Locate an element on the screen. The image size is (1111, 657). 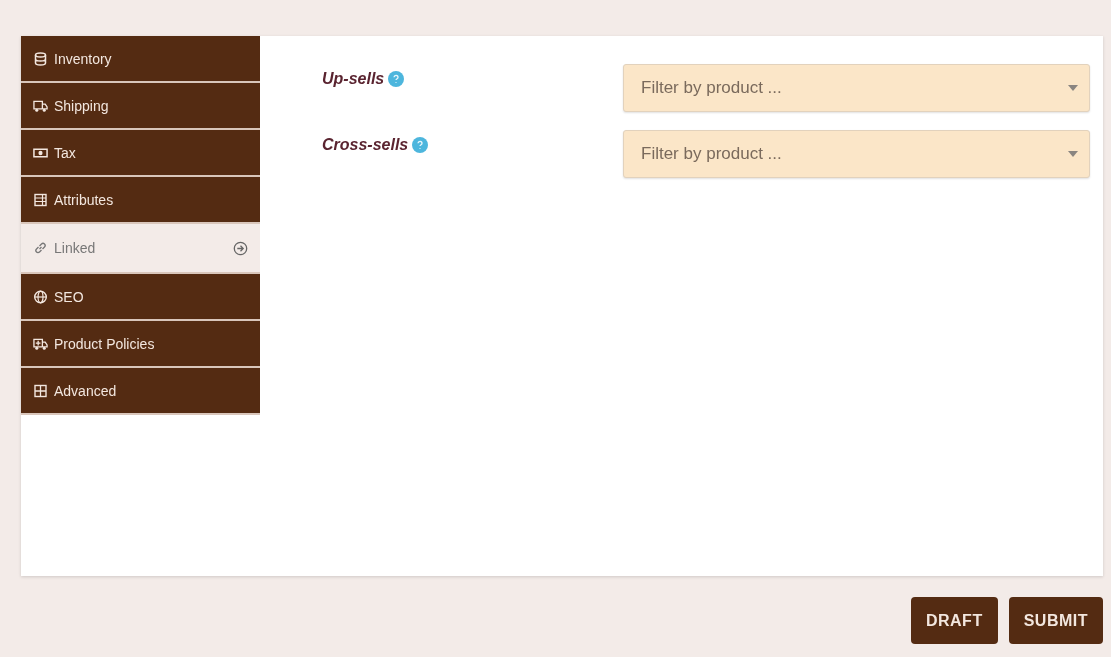
database-icon is located at coordinates (40, 58).